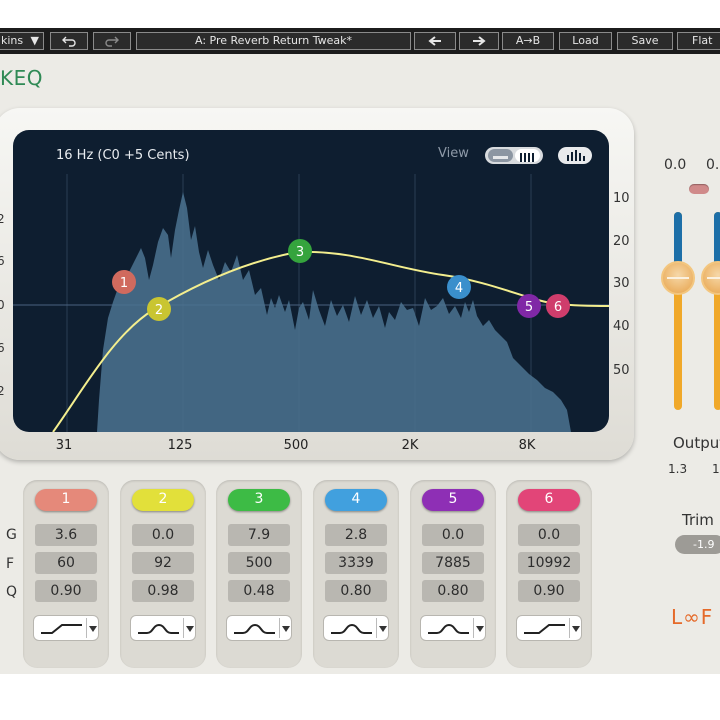 This screenshot has height=720, width=720. Describe the element at coordinates (435, 41) in the screenshot. I see `previous-preset-button` at that location.